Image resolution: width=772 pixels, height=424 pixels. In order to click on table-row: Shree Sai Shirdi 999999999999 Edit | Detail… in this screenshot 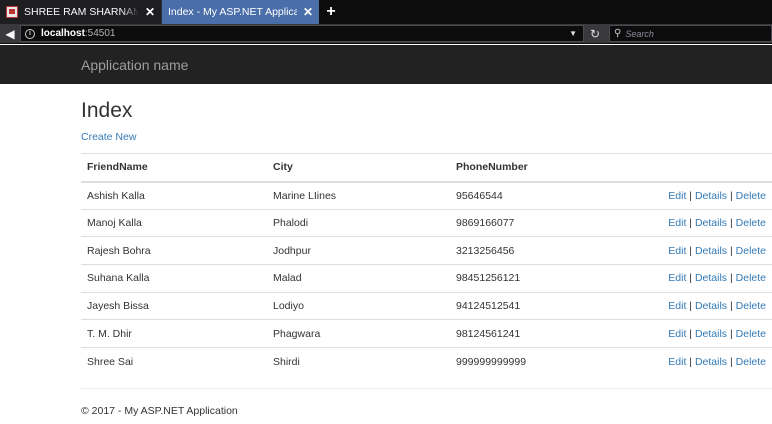, I will do `click(426, 361)`.